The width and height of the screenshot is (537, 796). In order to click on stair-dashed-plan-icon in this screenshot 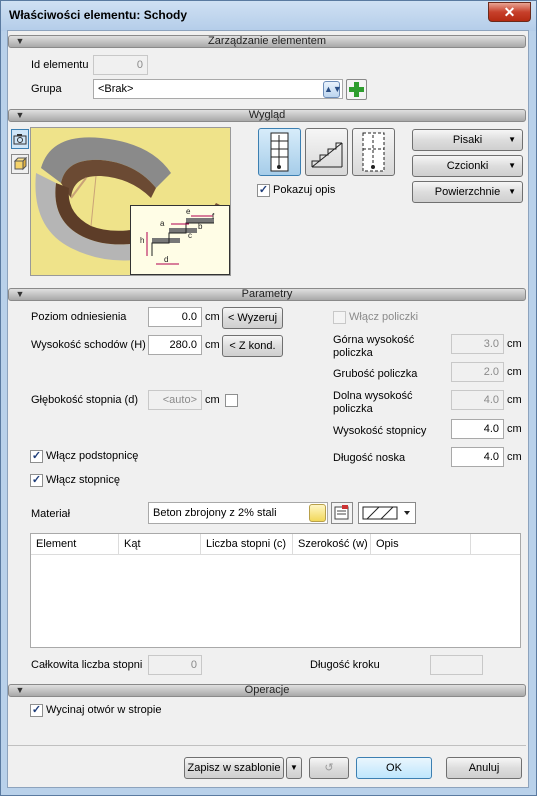, I will do `click(373, 152)`.